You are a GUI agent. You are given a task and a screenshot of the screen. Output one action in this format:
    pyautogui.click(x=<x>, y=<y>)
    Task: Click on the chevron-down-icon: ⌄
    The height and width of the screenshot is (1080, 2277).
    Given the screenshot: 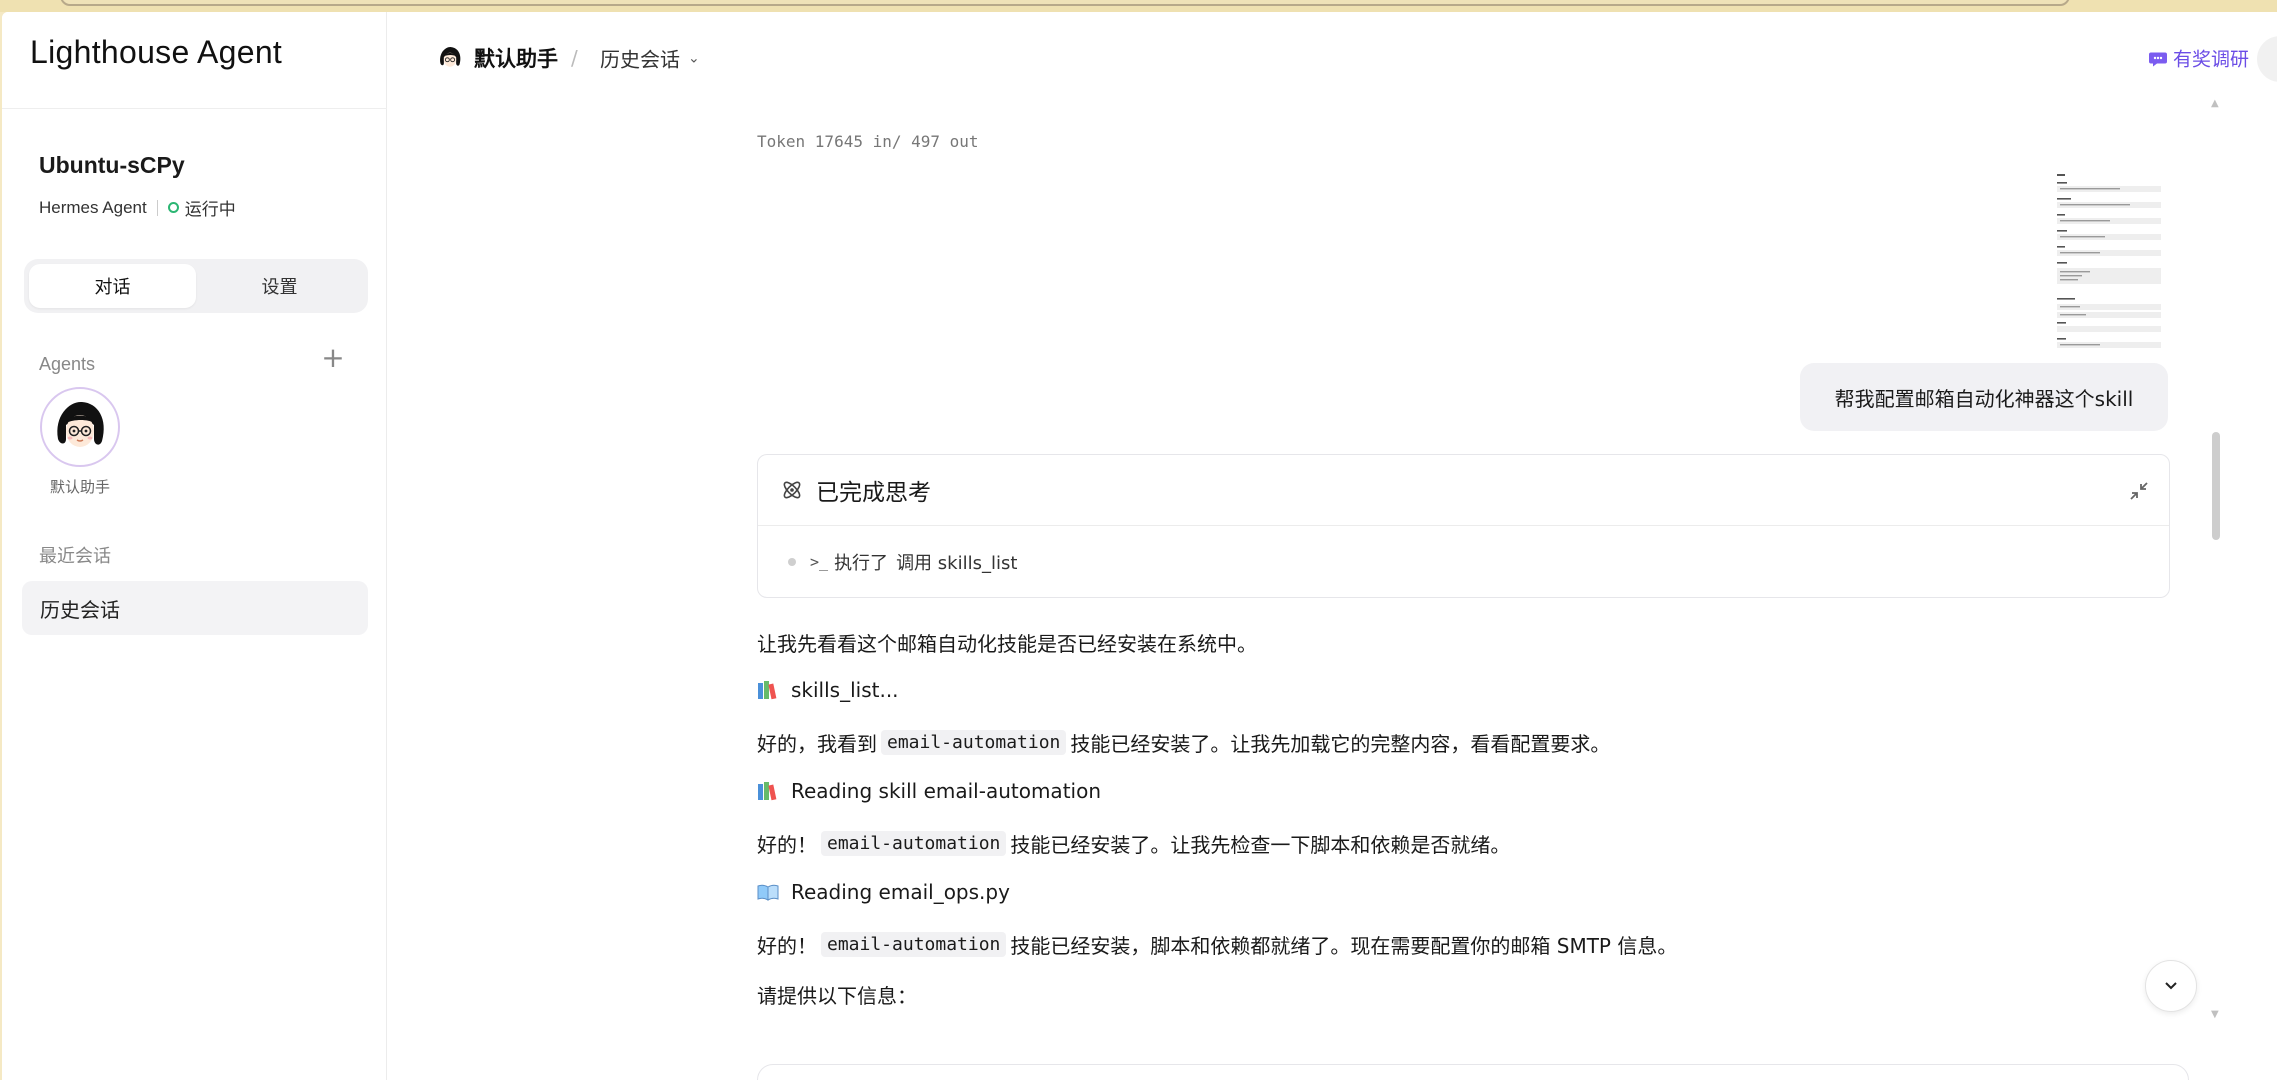 What is the action you would take?
    pyautogui.click(x=694, y=58)
    